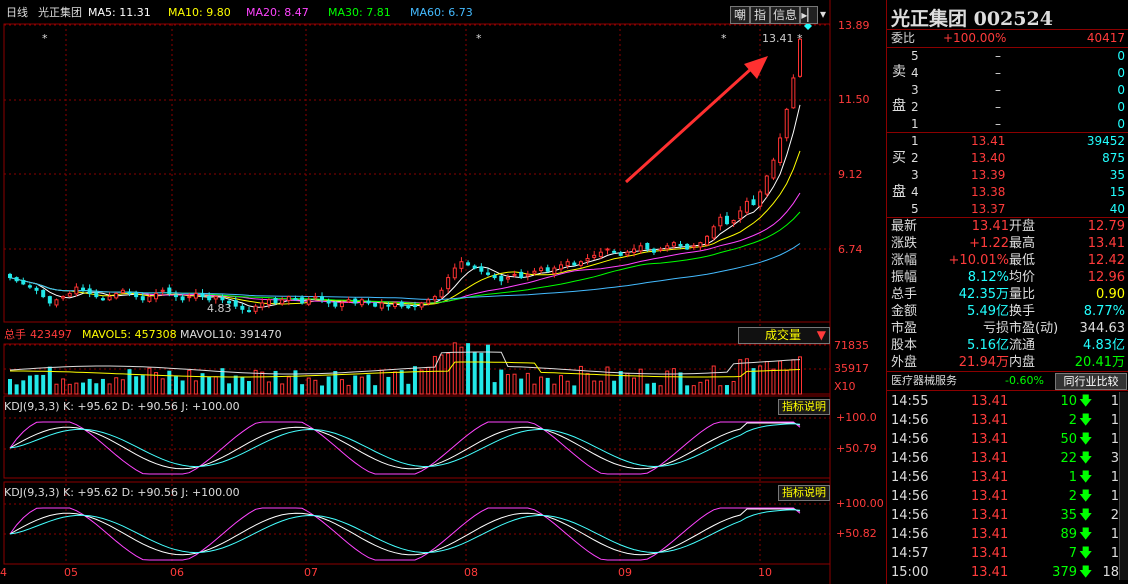 This screenshot has width=1128, height=584. What do you see at coordinates (915, 158) in the screenshot?
I see `level-number: 2` at bounding box center [915, 158].